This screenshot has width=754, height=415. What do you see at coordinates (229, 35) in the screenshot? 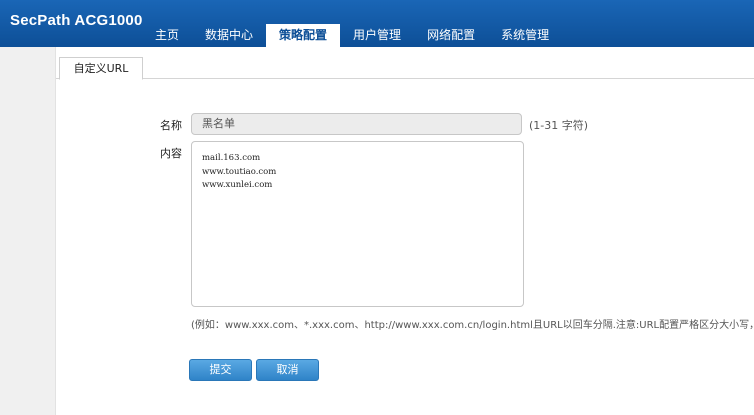
I see `nav-item-data-center: 数据中心` at bounding box center [229, 35].